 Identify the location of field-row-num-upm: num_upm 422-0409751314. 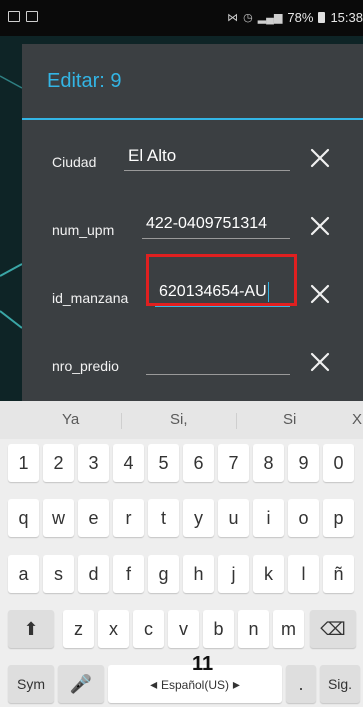
(192, 228).